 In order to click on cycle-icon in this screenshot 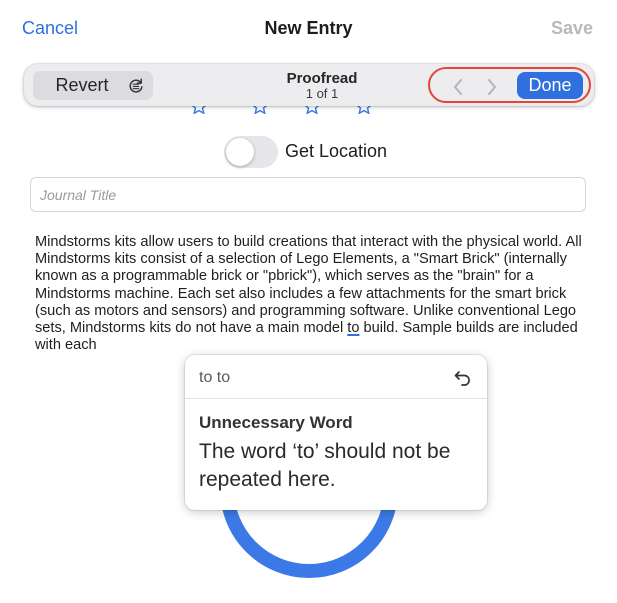, I will do `click(136, 85)`.